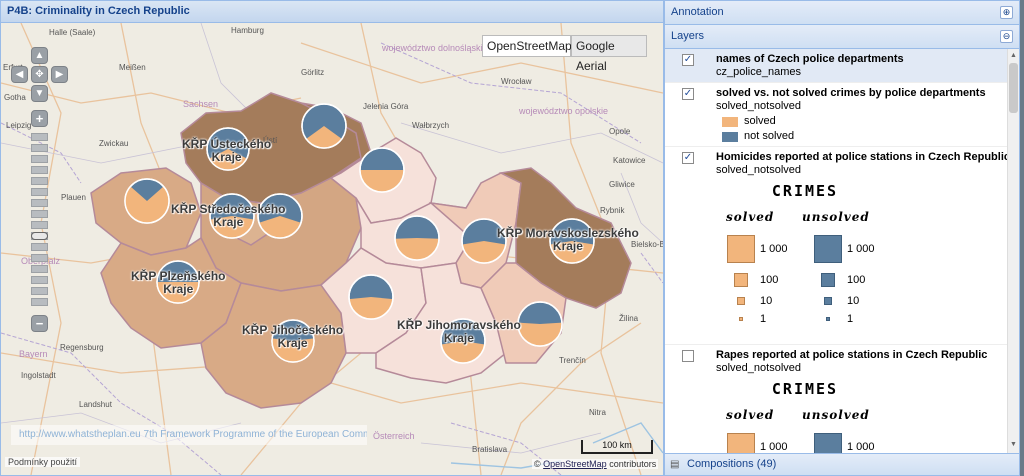  Describe the element at coordinates (39, 236) in the screenshot. I see `zoom-slider-thumb` at that location.